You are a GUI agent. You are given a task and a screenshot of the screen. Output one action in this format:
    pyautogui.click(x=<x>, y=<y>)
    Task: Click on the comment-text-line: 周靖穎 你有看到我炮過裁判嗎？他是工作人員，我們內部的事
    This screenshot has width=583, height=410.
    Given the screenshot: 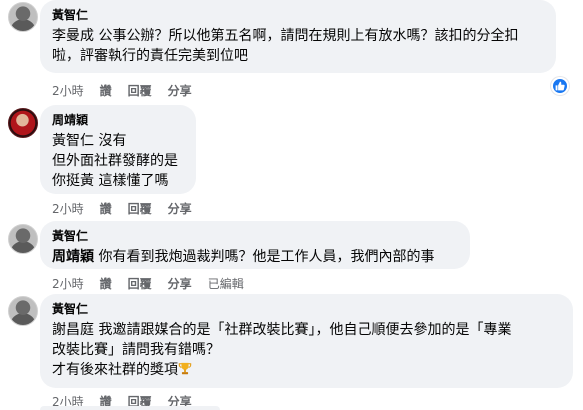 What is the action you would take?
    pyautogui.click(x=255, y=257)
    